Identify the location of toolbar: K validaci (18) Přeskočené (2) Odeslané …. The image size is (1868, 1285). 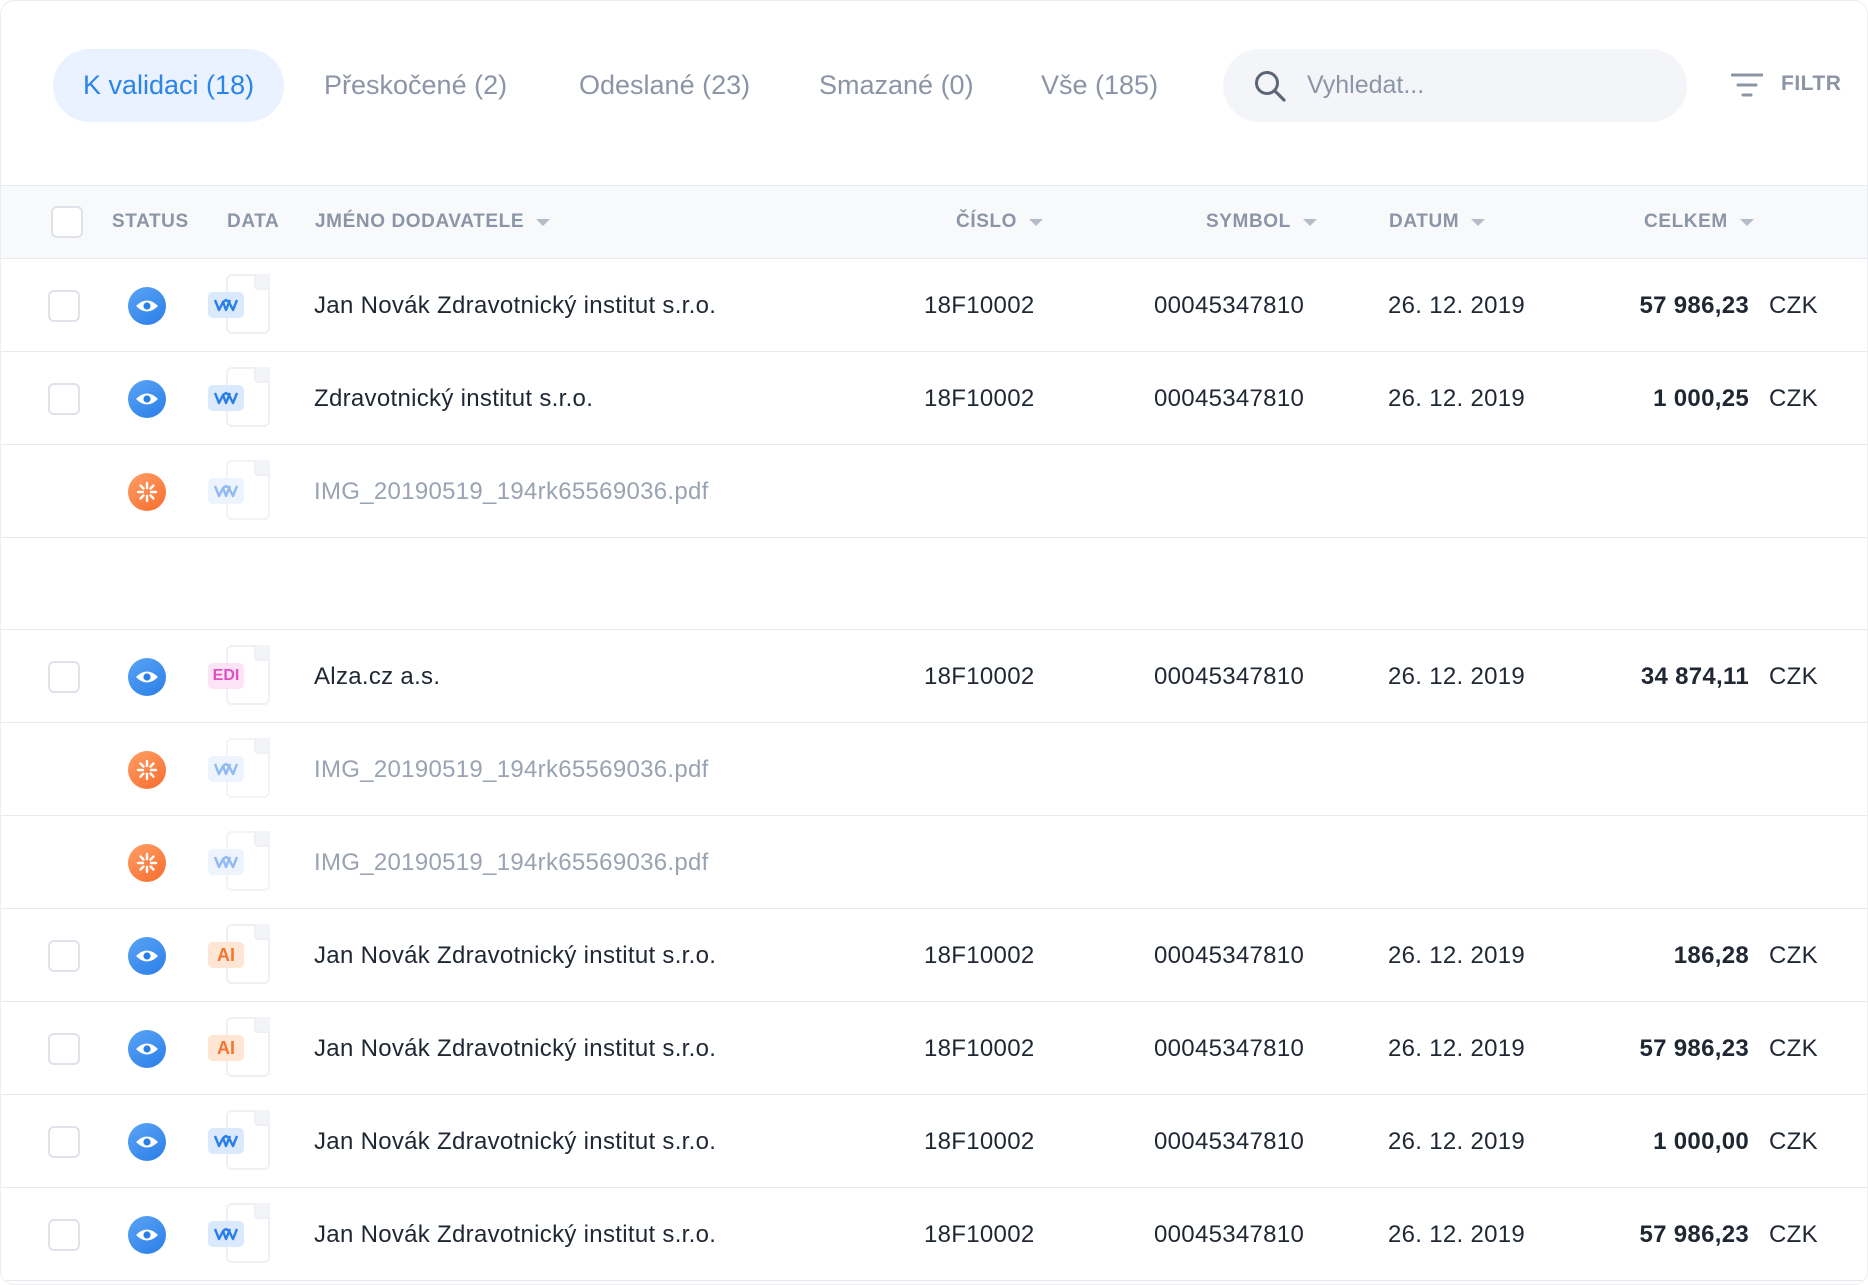
(934, 93).